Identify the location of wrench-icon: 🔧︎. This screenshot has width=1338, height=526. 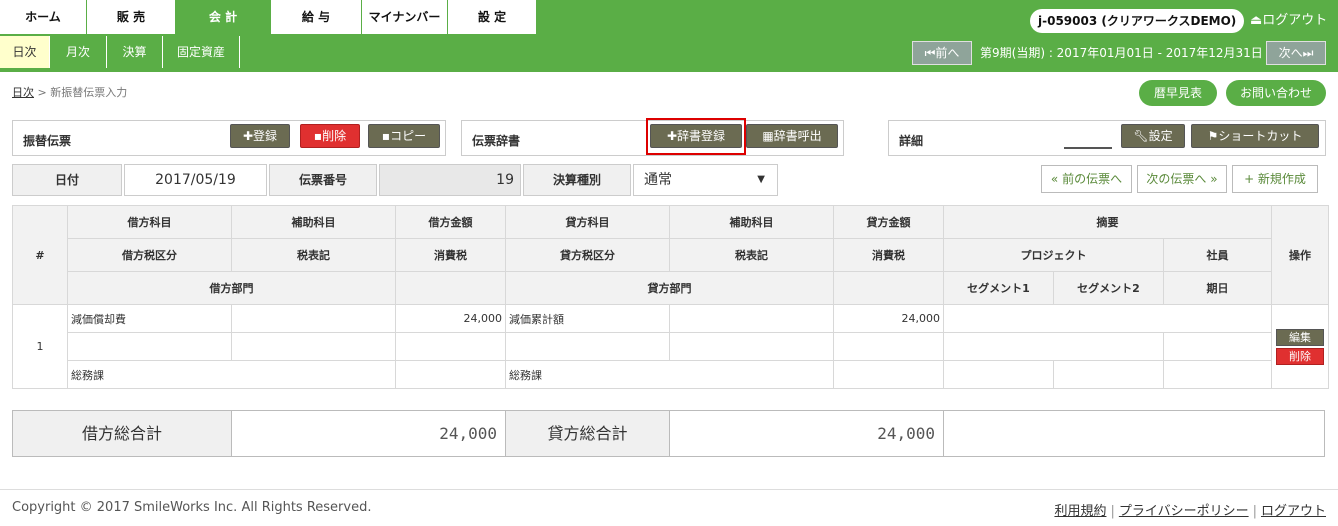
(1141, 136).